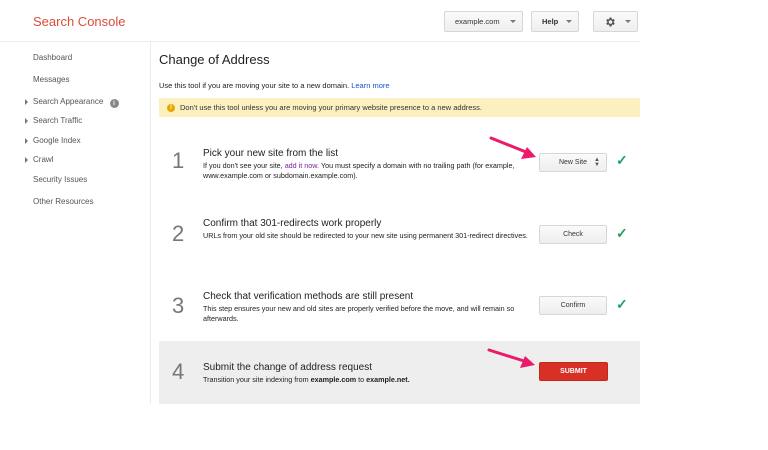 The image size is (768, 450). Describe the element at coordinates (171, 107) in the screenshot. I see `warning-icon: !` at that location.